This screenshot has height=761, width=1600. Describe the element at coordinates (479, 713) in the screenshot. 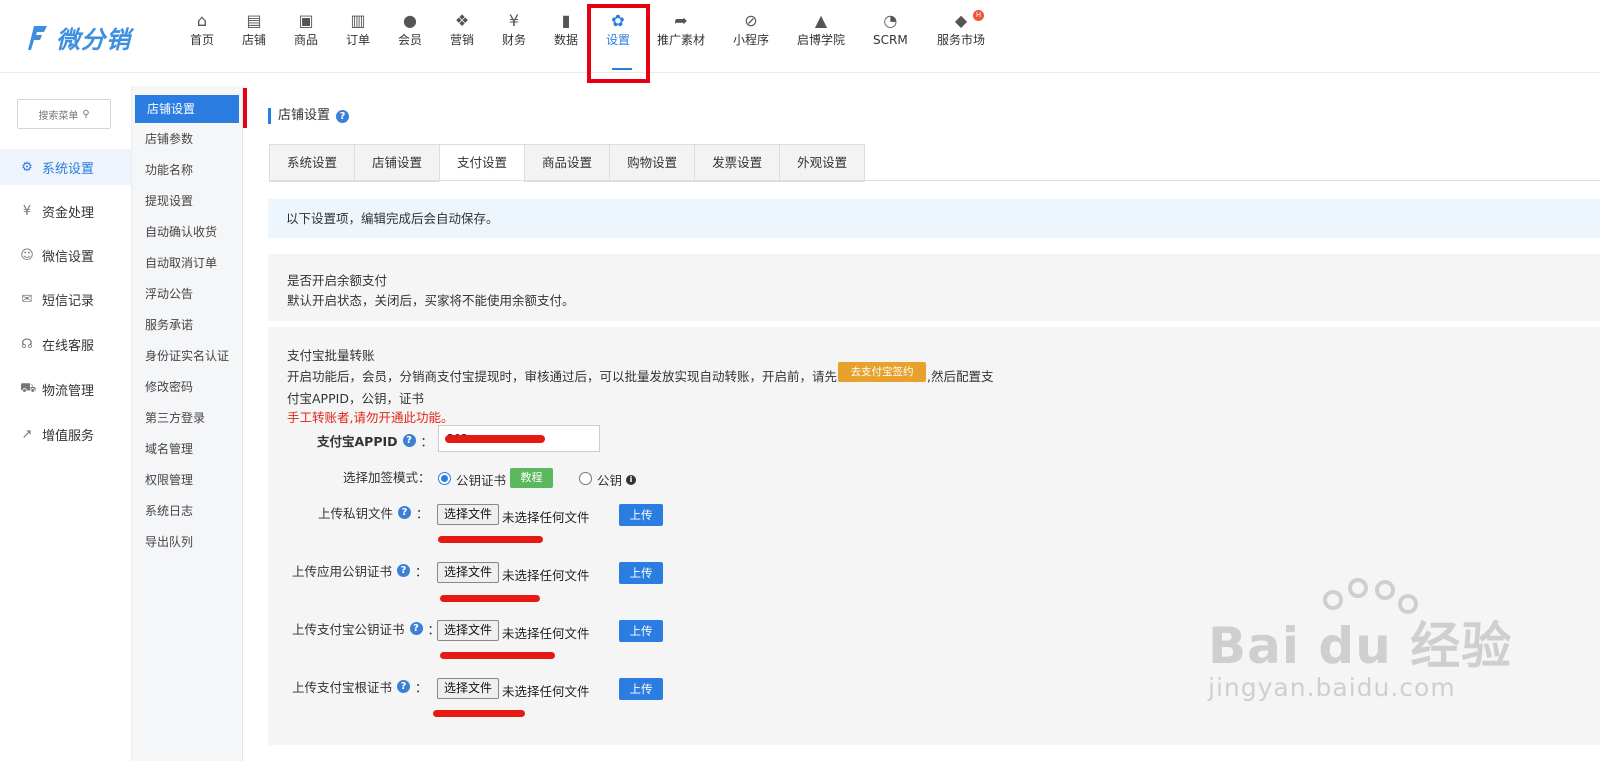

I see `redaction-scribble` at that location.